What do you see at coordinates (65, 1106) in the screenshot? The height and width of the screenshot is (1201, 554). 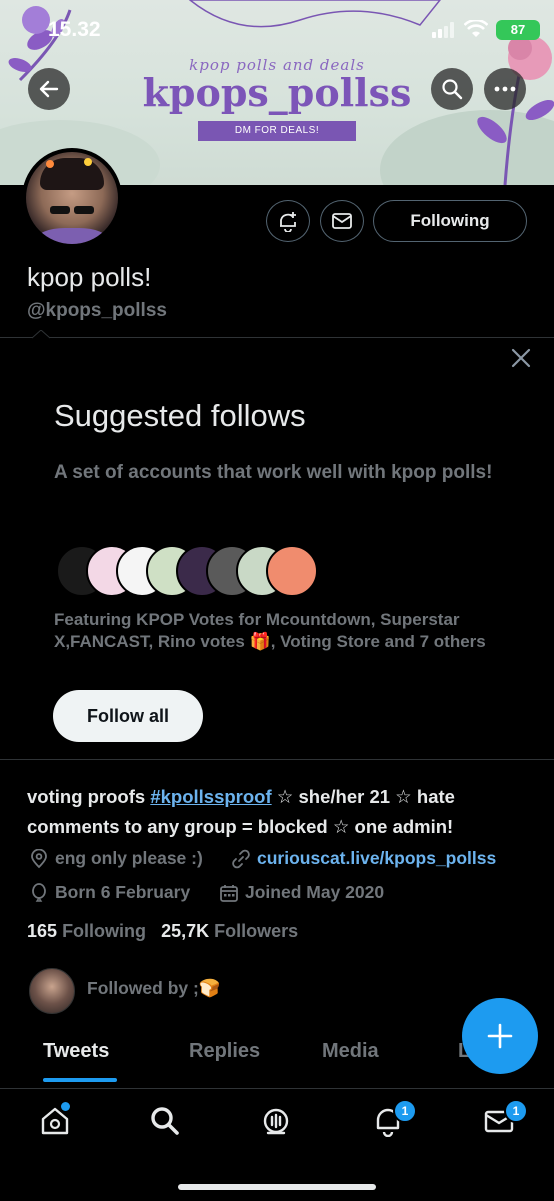 I see `new-content-dot` at bounding box center [65, 1106].